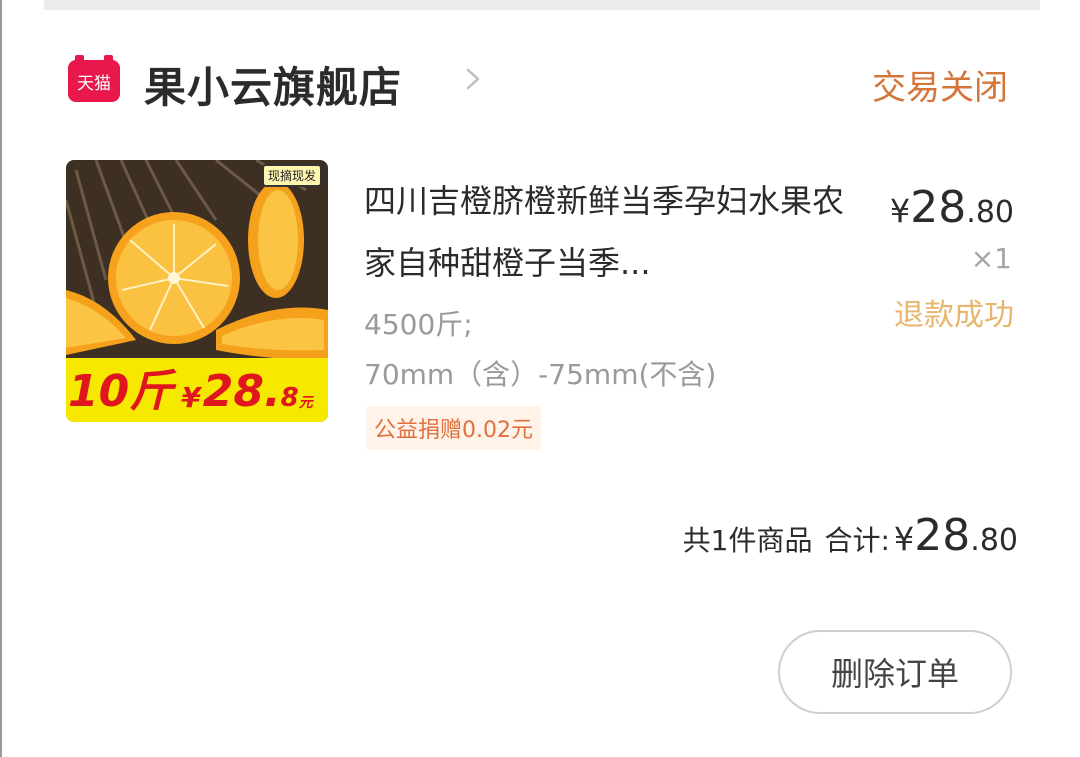 Image resolution: width=1080 pixels, height=757 pixels. I want to click on product-sku: 4500斤; 70mm（含）-75mm(不含), so click(540, 350).